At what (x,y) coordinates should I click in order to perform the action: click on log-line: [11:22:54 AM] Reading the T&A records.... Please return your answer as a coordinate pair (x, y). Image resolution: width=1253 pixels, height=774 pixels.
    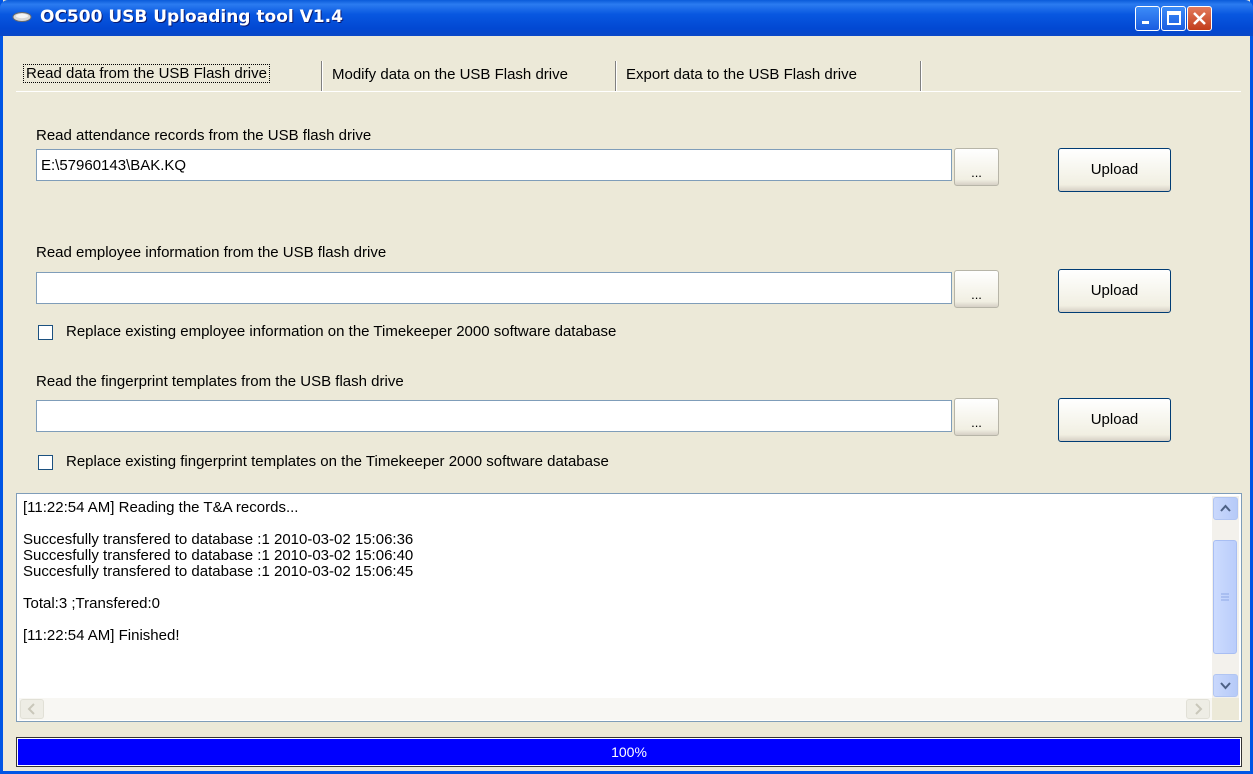
    Looking at the image, I should click on (161, 507).